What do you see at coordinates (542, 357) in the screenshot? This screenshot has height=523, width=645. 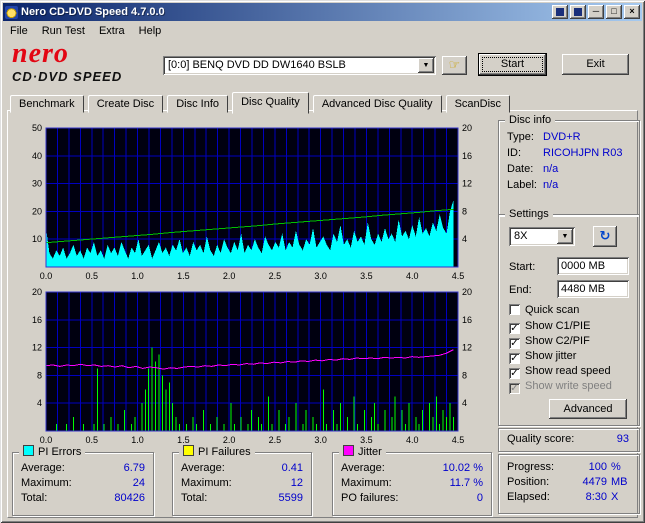 I see `checkbox-show-jitter: ✓ Show jitter` at bounding box center [542, 357].